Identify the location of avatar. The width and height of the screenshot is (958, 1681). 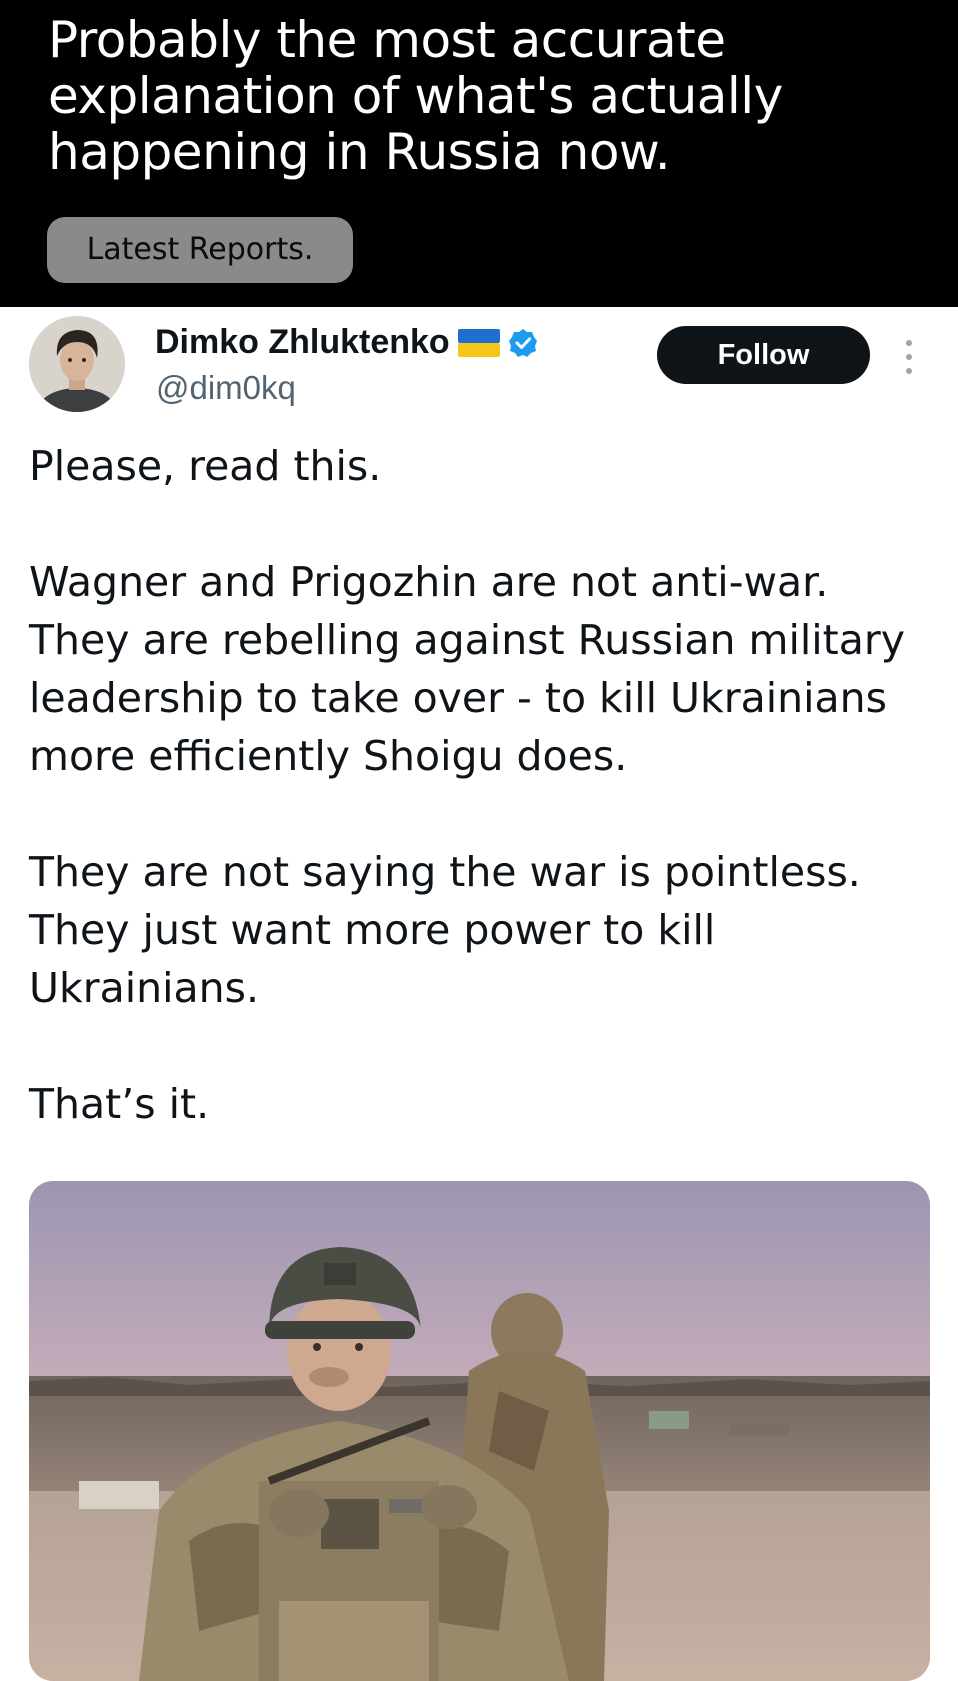
(77, 364).